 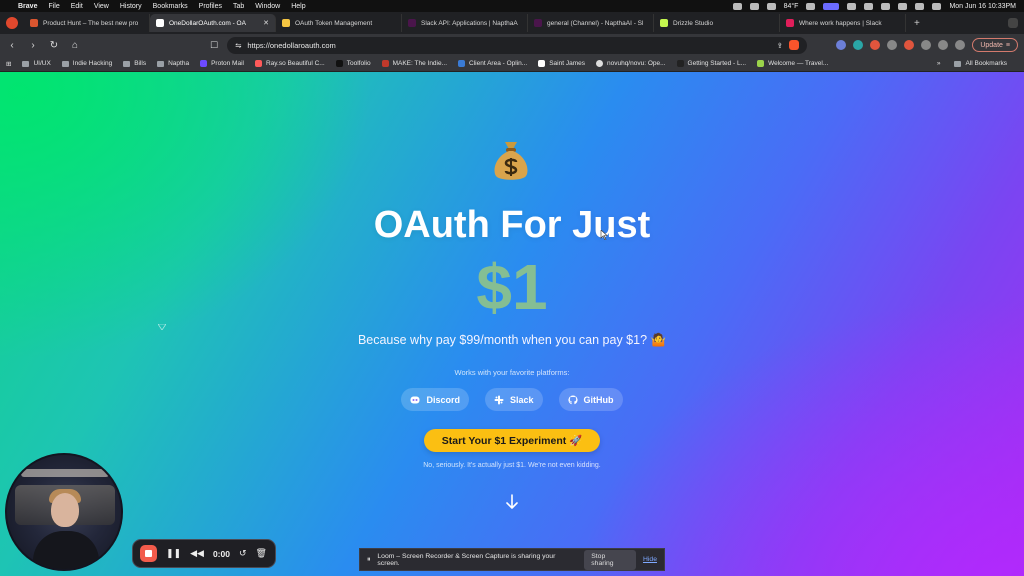 I want to click on tab-slack-home: Where work happens | Slack, so click(x=843, y=23).